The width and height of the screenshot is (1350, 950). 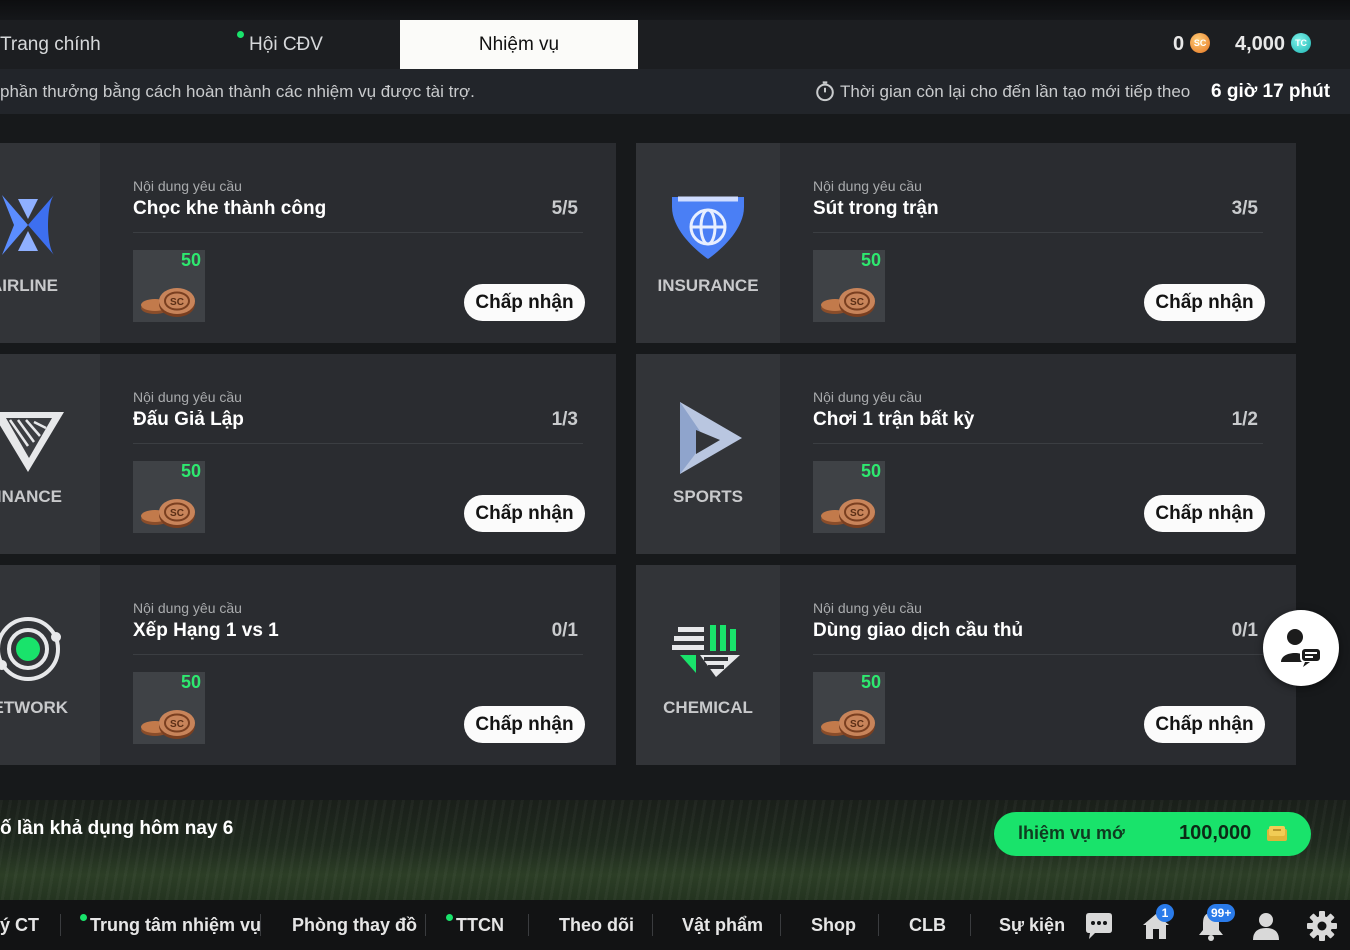 I want to click on nav-item-watchlist: Theo dõi, so click(x=596, y=925).